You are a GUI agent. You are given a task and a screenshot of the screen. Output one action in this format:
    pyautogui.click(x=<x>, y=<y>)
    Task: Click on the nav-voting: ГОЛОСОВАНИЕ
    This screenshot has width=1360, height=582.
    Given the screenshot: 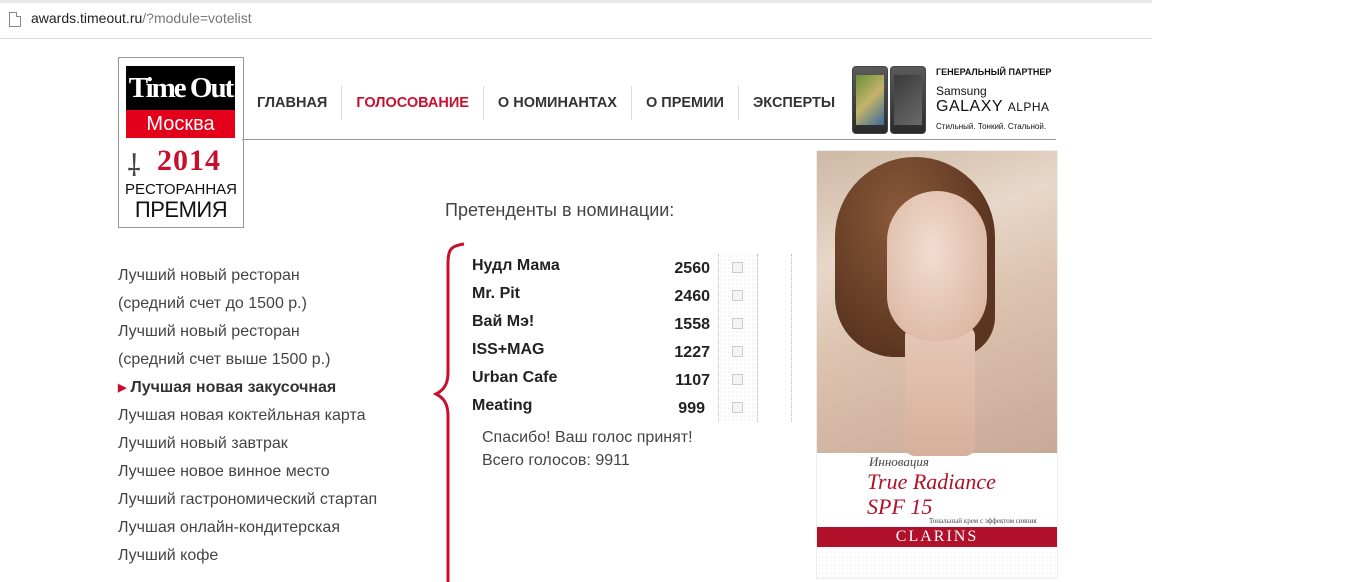 What is the action you would take?
    pyautogui.click(x=412, y=103)
    